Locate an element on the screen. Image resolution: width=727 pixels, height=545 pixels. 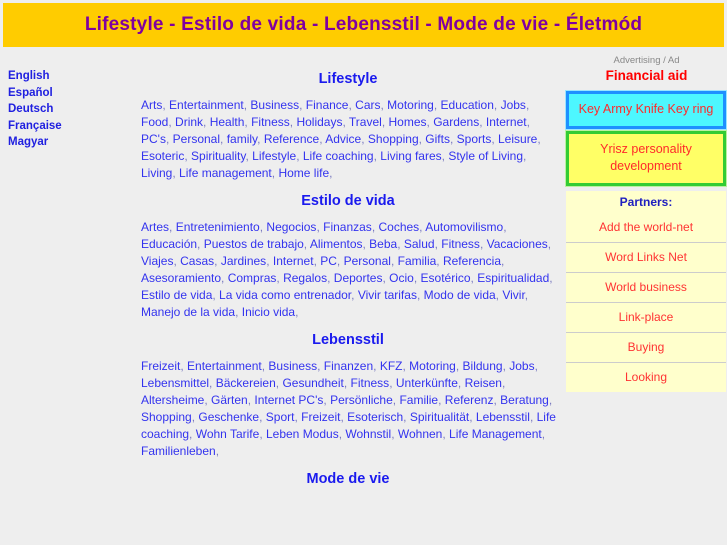
keyword-link: Travel is located at coordinates (365, 122).